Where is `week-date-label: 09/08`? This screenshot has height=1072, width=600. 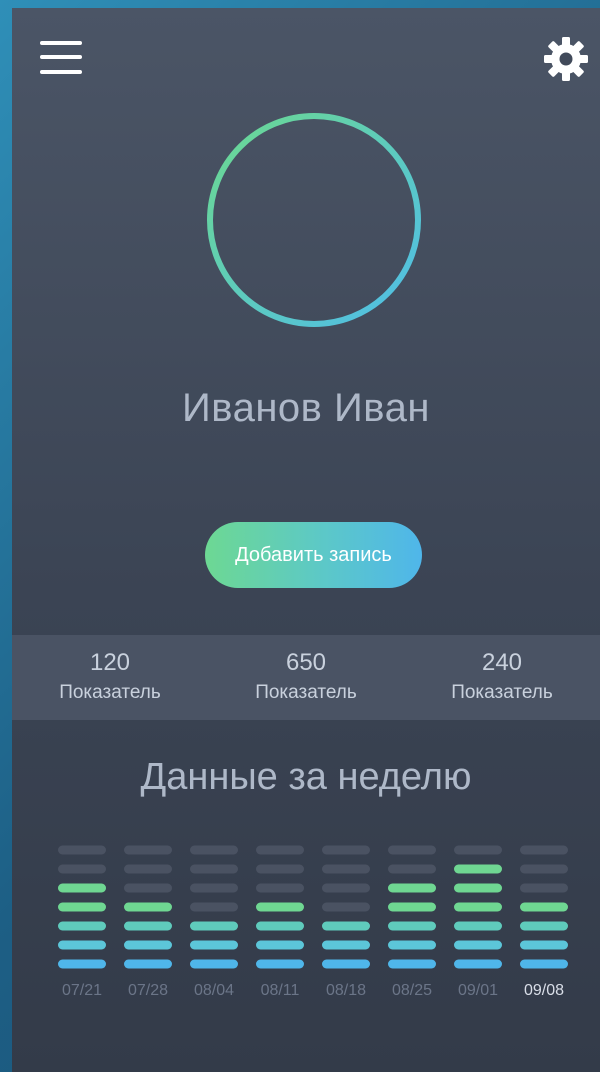 week-date-label: 09/08 is located at coordinates (544, 990).